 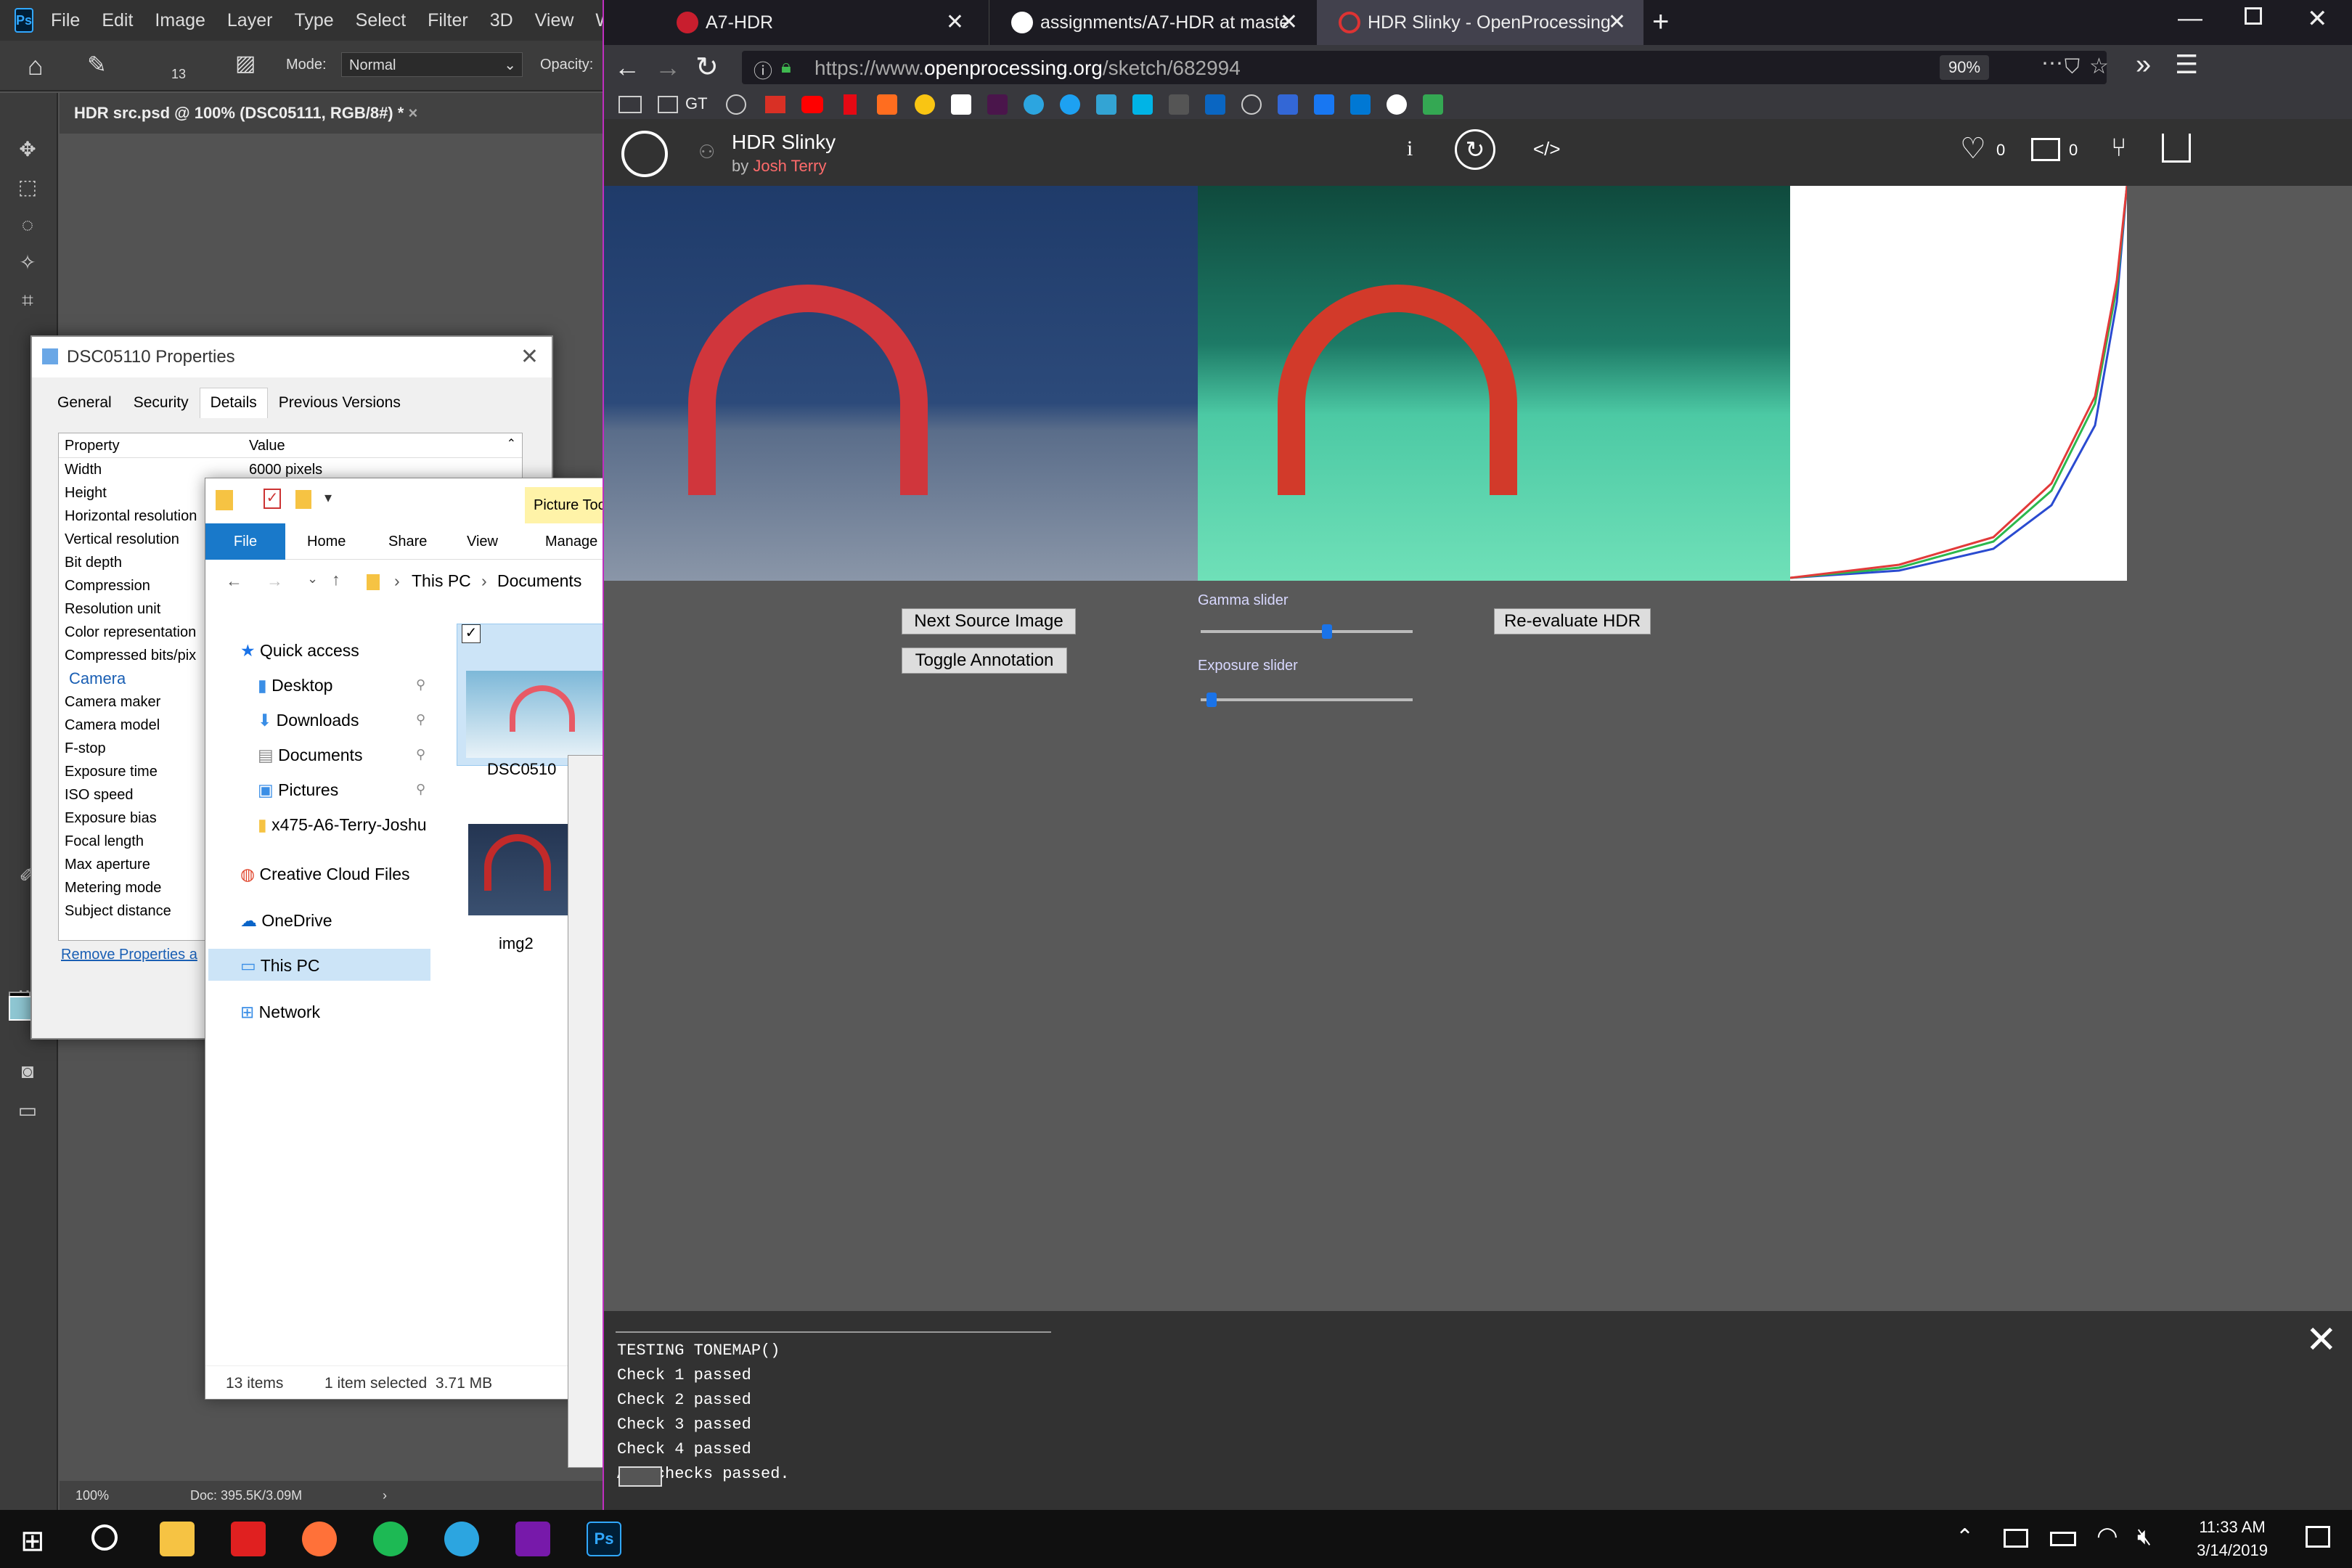 What do you see at coordinates (432, 65) in the screenshot?
I see `blend-mode-select: Normal ⌄` at bounding box center [432, 65].